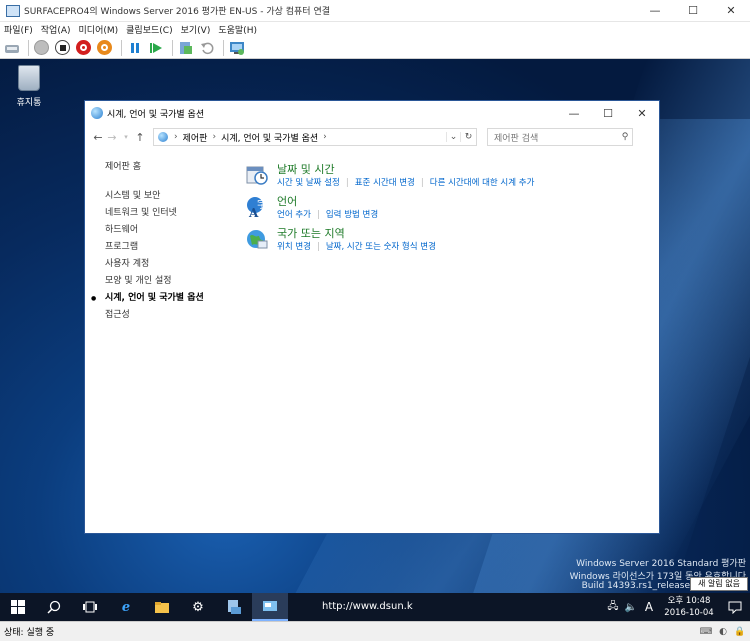  Describe the element at coordinates (90, 607) in the screenshot. I see `task-view-icon` at that location.